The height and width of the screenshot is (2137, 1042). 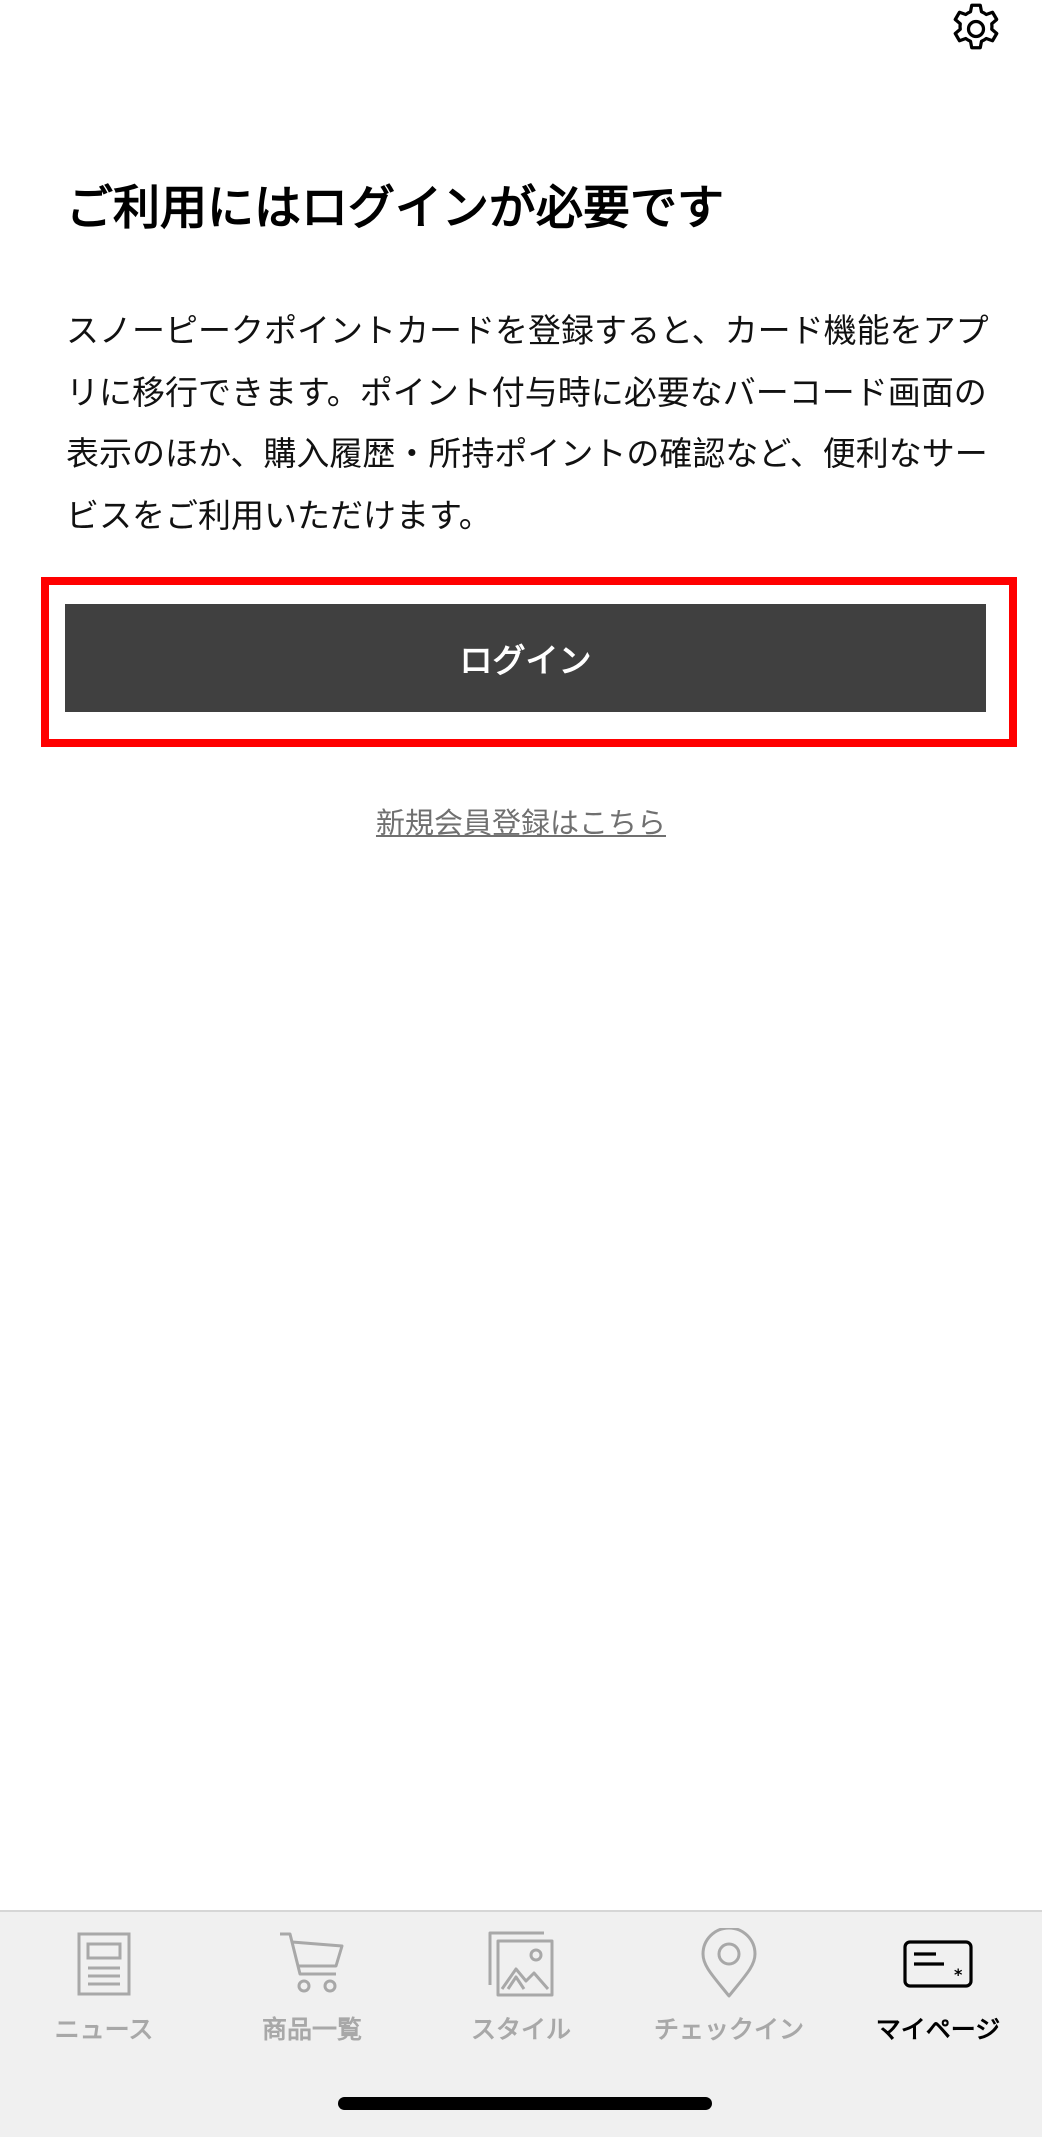 What do you see at coordinates (521, 1964) in the screenshot?
I see `photo-icon` at bounding box center [521, 1964].